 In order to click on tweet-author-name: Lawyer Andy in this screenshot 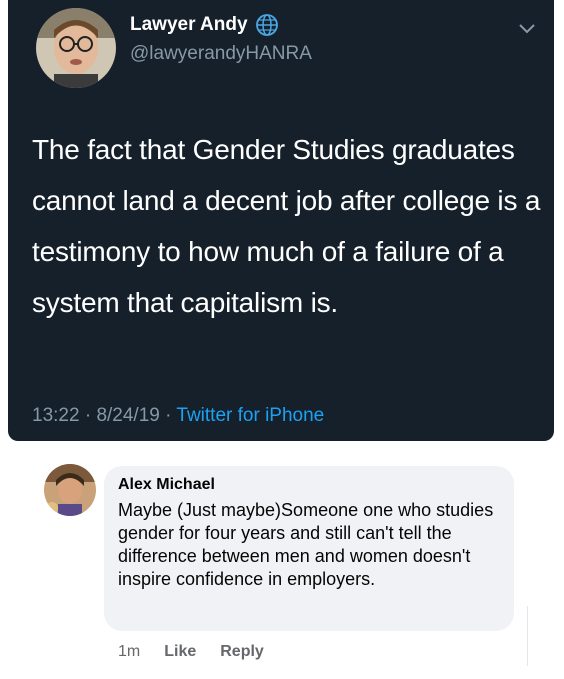, I will do `click(189, 25)`.